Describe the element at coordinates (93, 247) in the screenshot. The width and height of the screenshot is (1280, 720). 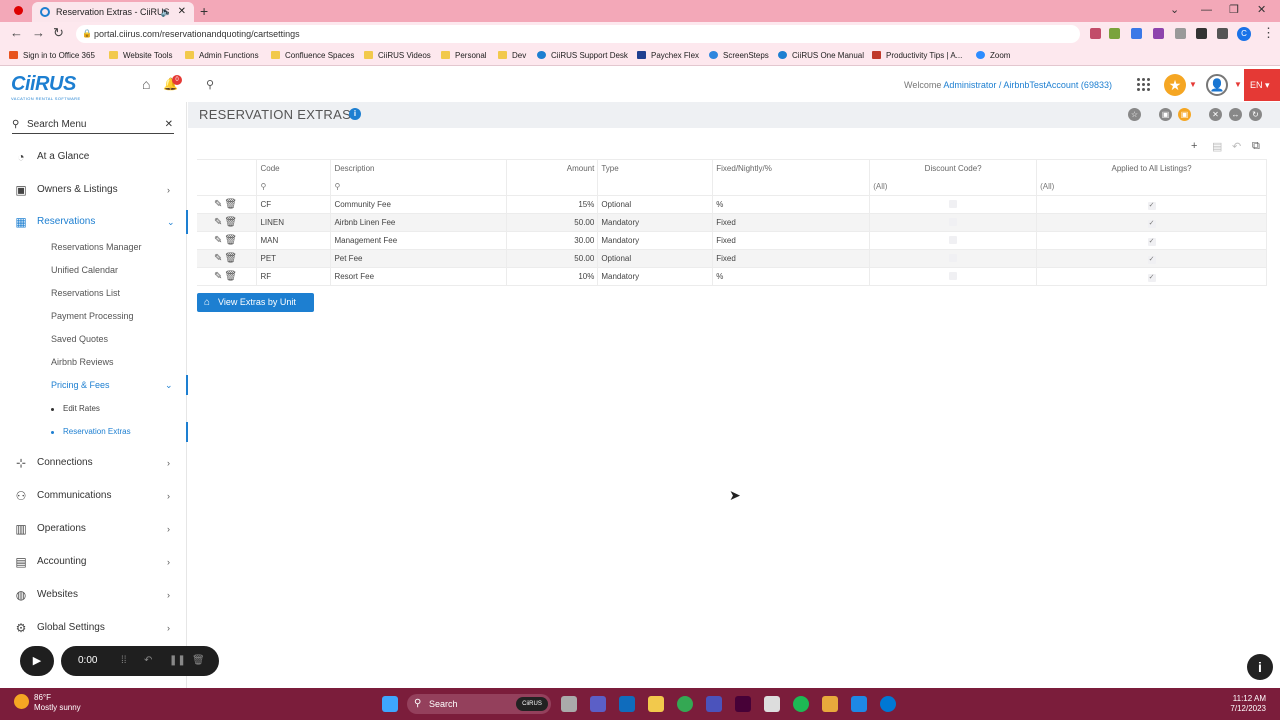
I see `sidebar-sub-reservations-manager: Reservations Manager` at that location.